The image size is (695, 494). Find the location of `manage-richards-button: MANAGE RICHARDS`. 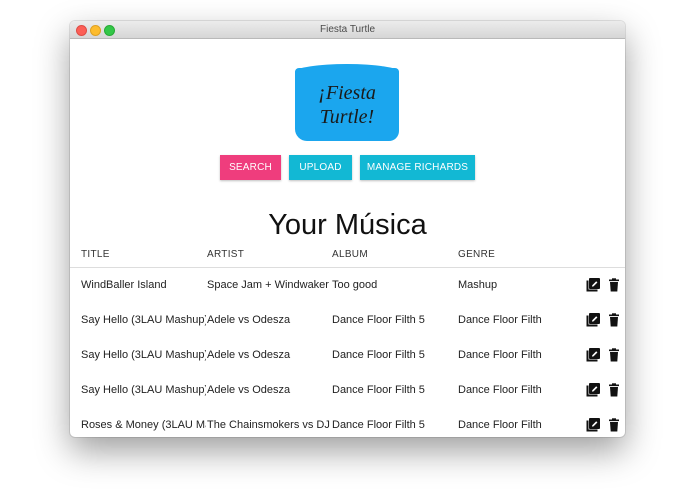

manage-richards-button: MANAGE RICHARDS is located at coordinates (417, 167).